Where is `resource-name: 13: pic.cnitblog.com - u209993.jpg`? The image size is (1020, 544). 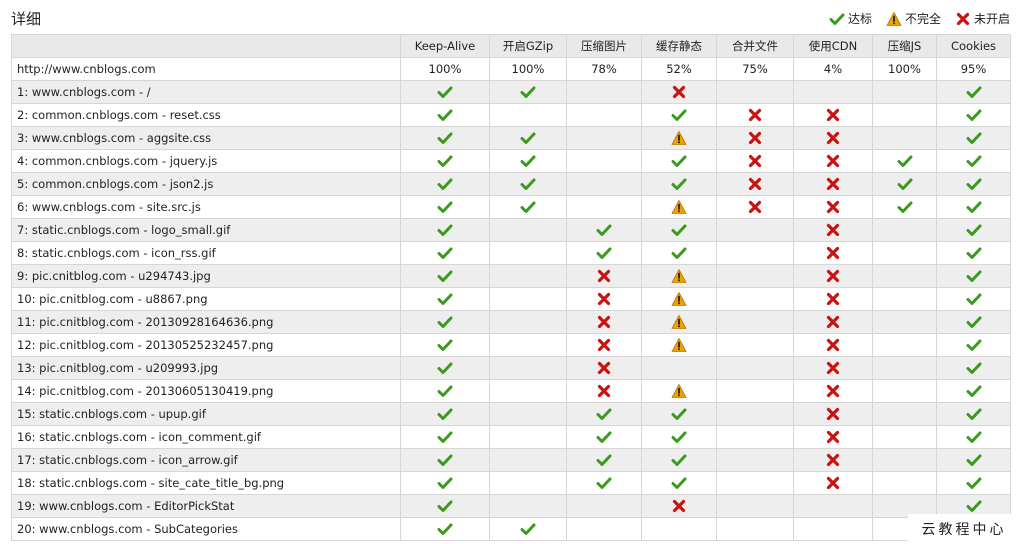 resource-name: 13: pic.cnitblog.com - u209993.jpg is located at coordinates (206, 368).